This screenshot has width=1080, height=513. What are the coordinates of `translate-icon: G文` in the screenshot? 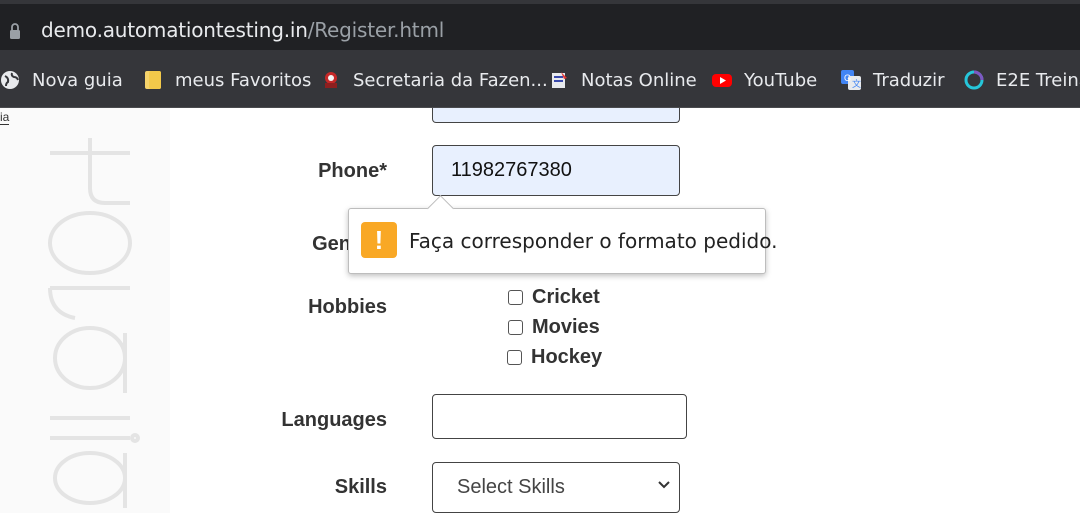 It's located at (851, 80).